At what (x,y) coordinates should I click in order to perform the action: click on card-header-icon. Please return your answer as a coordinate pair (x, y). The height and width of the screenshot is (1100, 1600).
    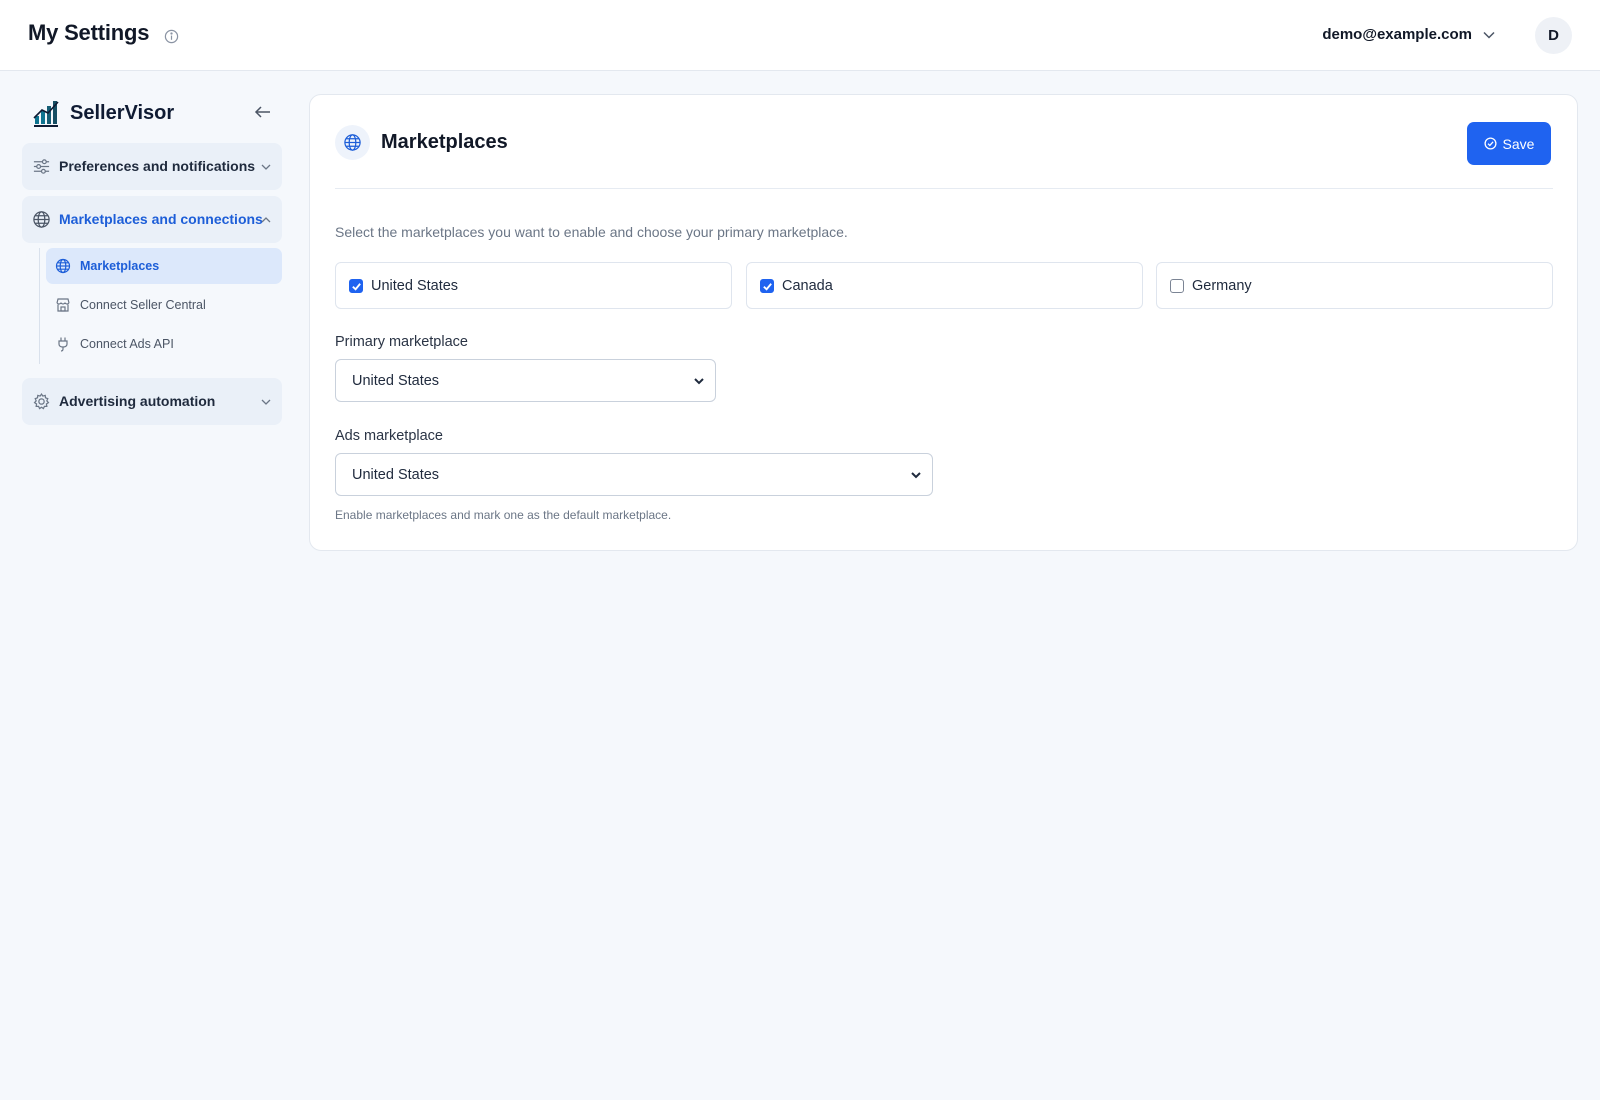
    Looking at the image, I should click on (352, 142).